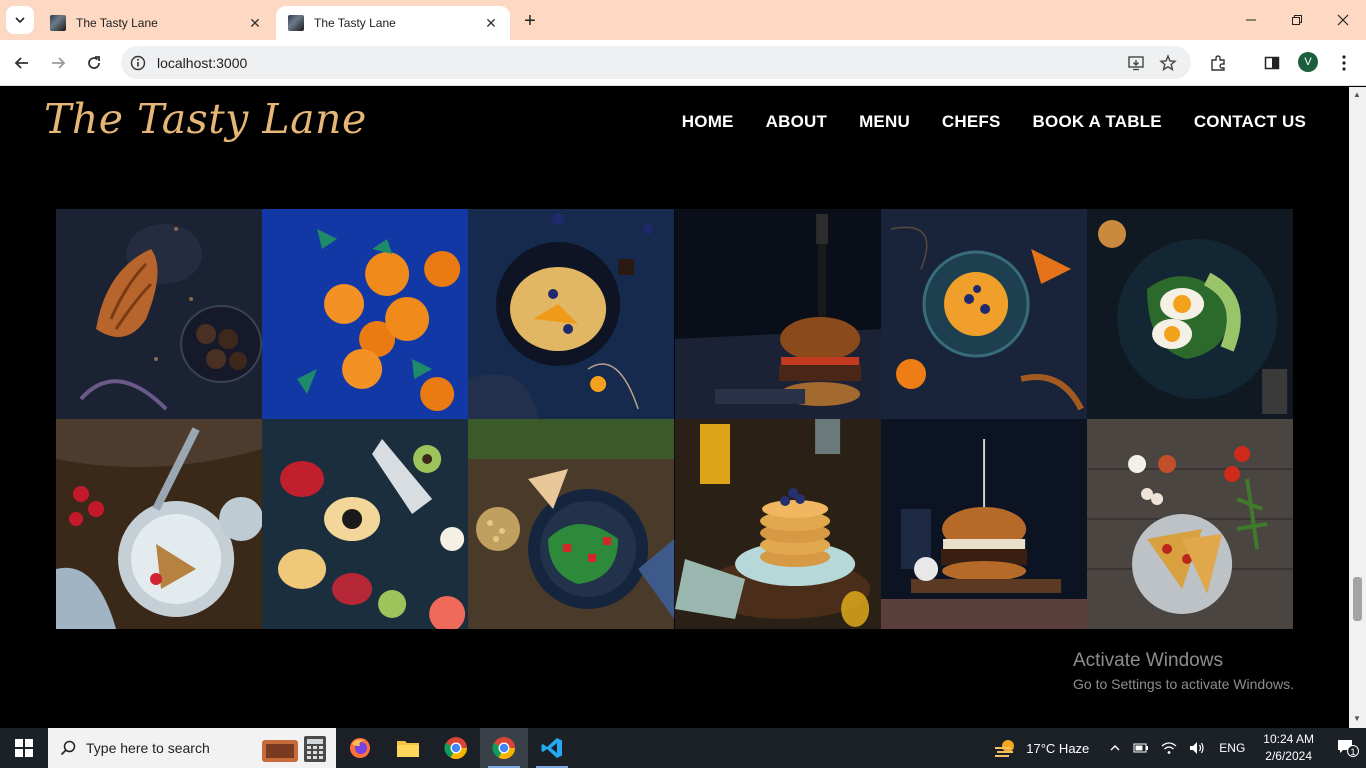  I want to click on reload-button, so click(94, 63).